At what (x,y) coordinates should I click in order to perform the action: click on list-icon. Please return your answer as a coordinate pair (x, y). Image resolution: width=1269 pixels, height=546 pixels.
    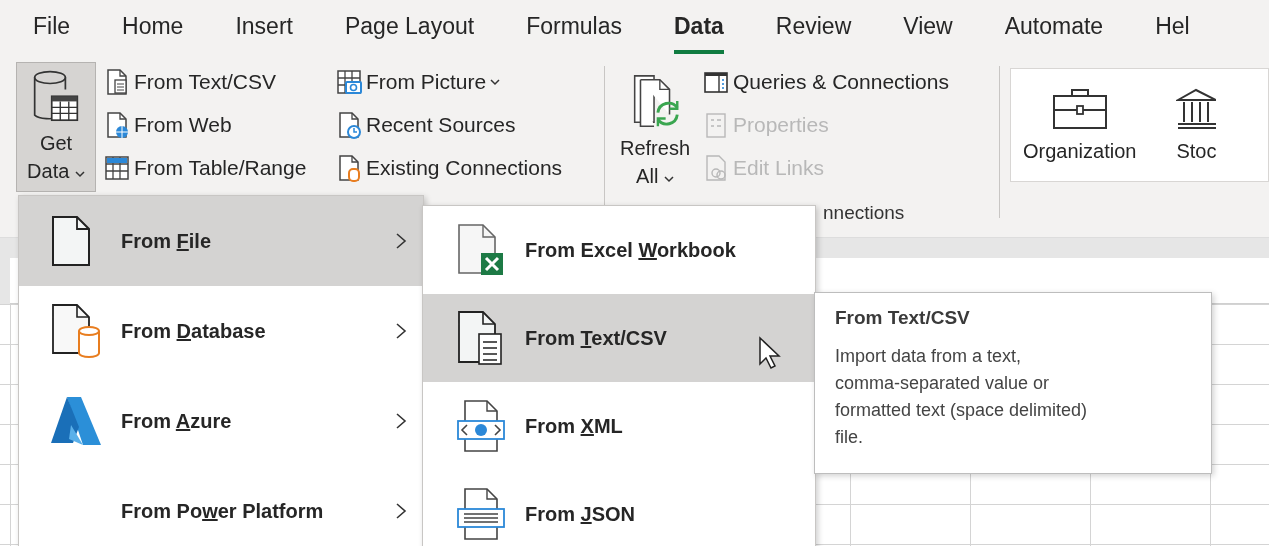
    Looking at the image, I should click on (716, 125).